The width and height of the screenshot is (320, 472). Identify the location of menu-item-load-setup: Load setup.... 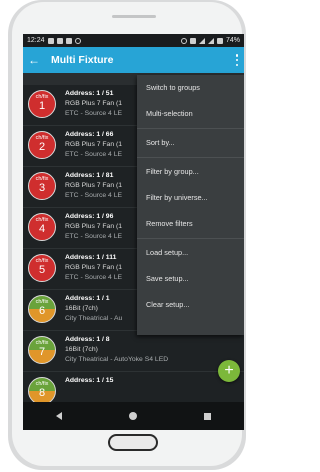
(190, 253).